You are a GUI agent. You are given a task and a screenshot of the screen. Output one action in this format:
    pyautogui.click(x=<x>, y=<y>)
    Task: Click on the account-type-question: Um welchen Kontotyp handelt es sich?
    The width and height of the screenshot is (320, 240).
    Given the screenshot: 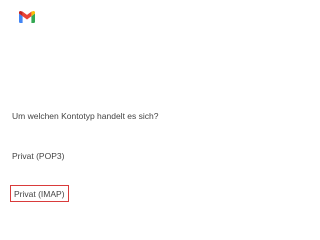 What is the action you would take?
    pyautogui.click(x=85, y=116)
    